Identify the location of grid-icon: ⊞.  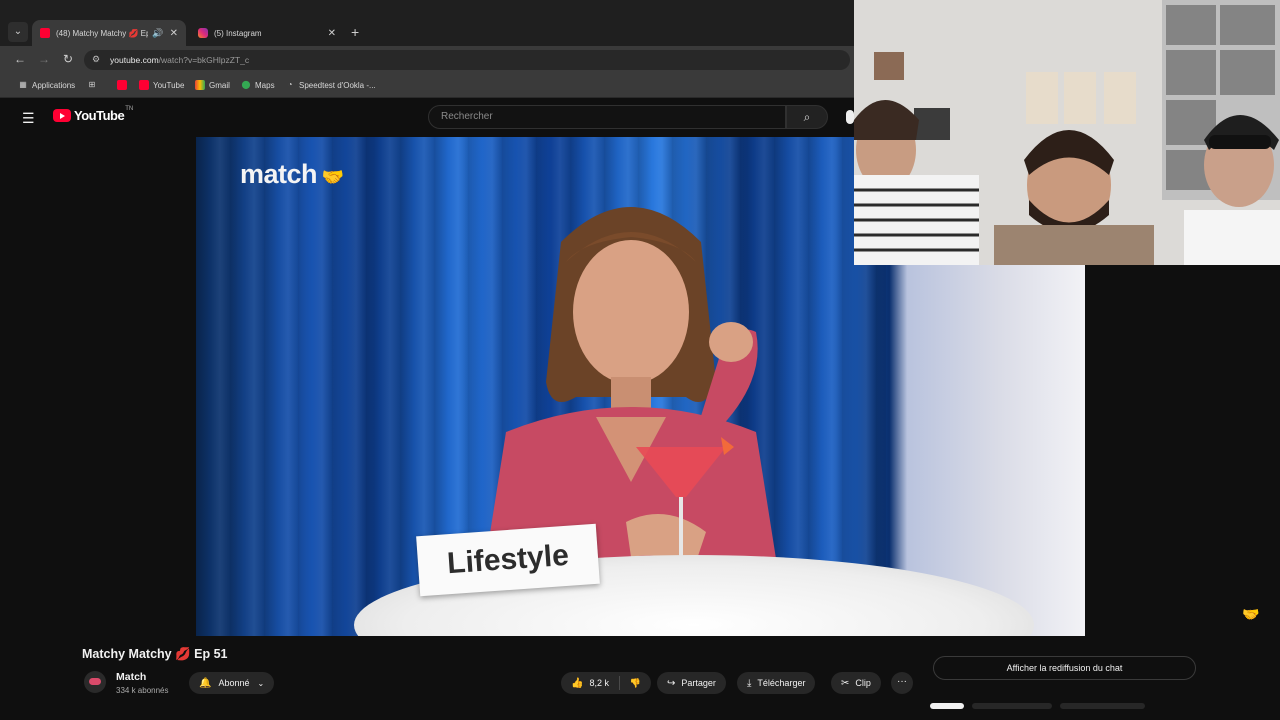
(92, 84).